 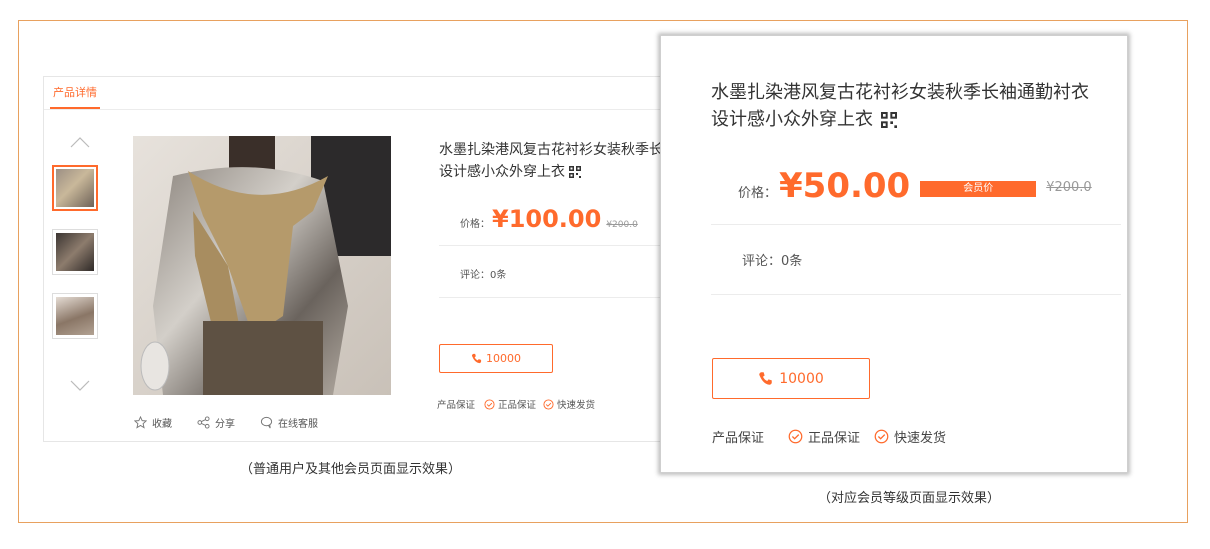 I want to click on caption-normal-user: （普通用户及其他会员页面显示效果）, so click(x=351, y=469).